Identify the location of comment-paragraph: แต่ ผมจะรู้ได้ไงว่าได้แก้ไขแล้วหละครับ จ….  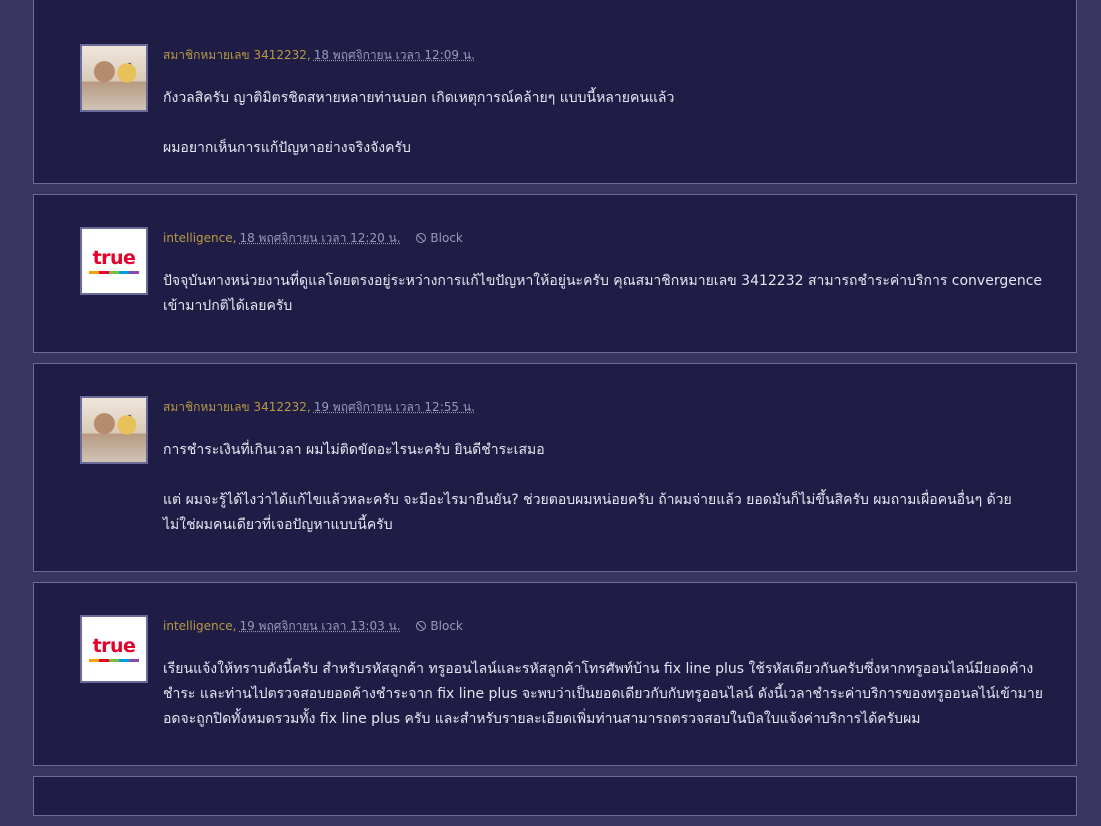
(587, 512).